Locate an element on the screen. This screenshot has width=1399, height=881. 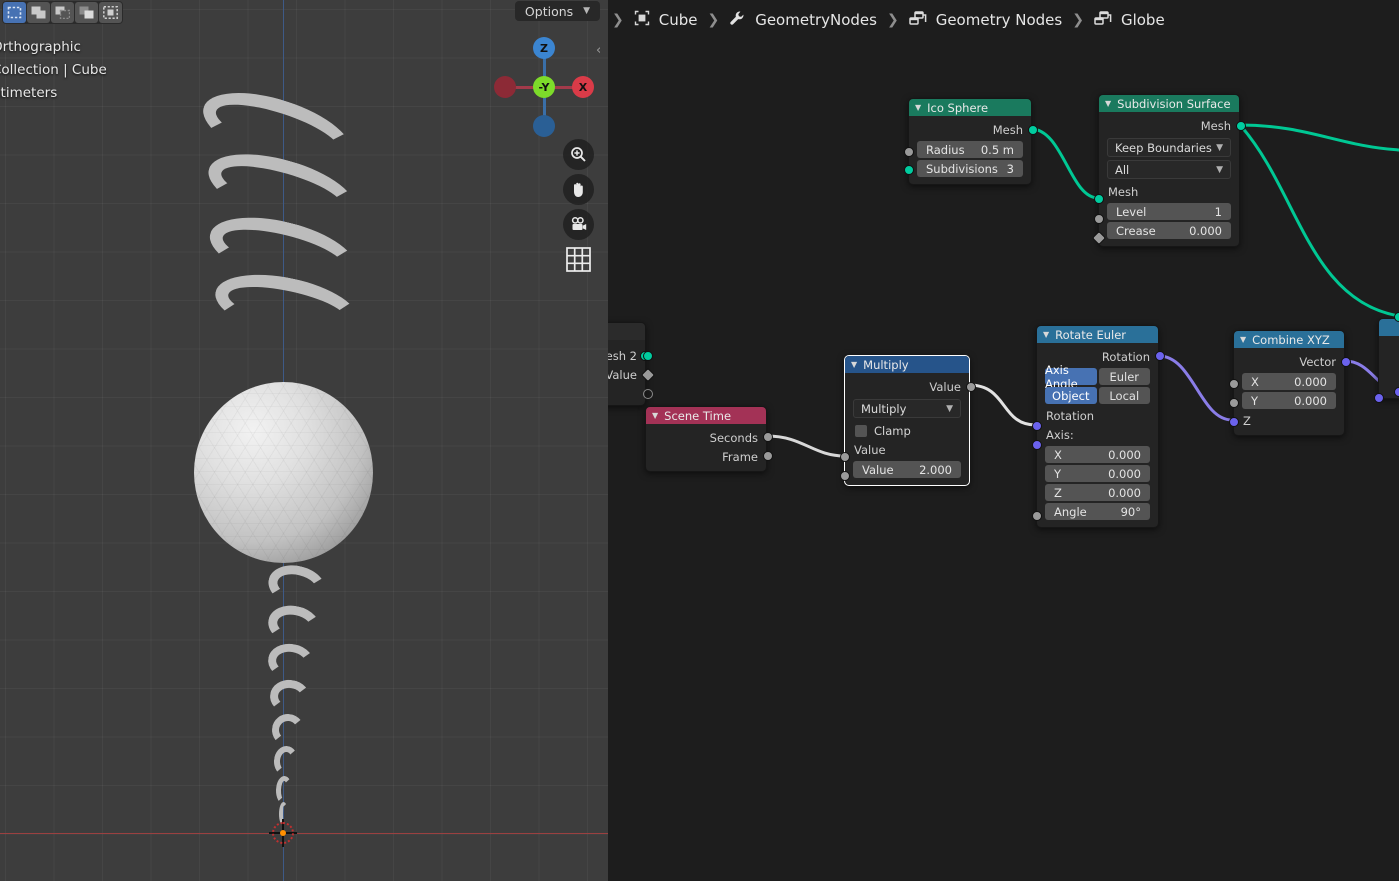
socket-frame-output is located at coordinates (768, 456).